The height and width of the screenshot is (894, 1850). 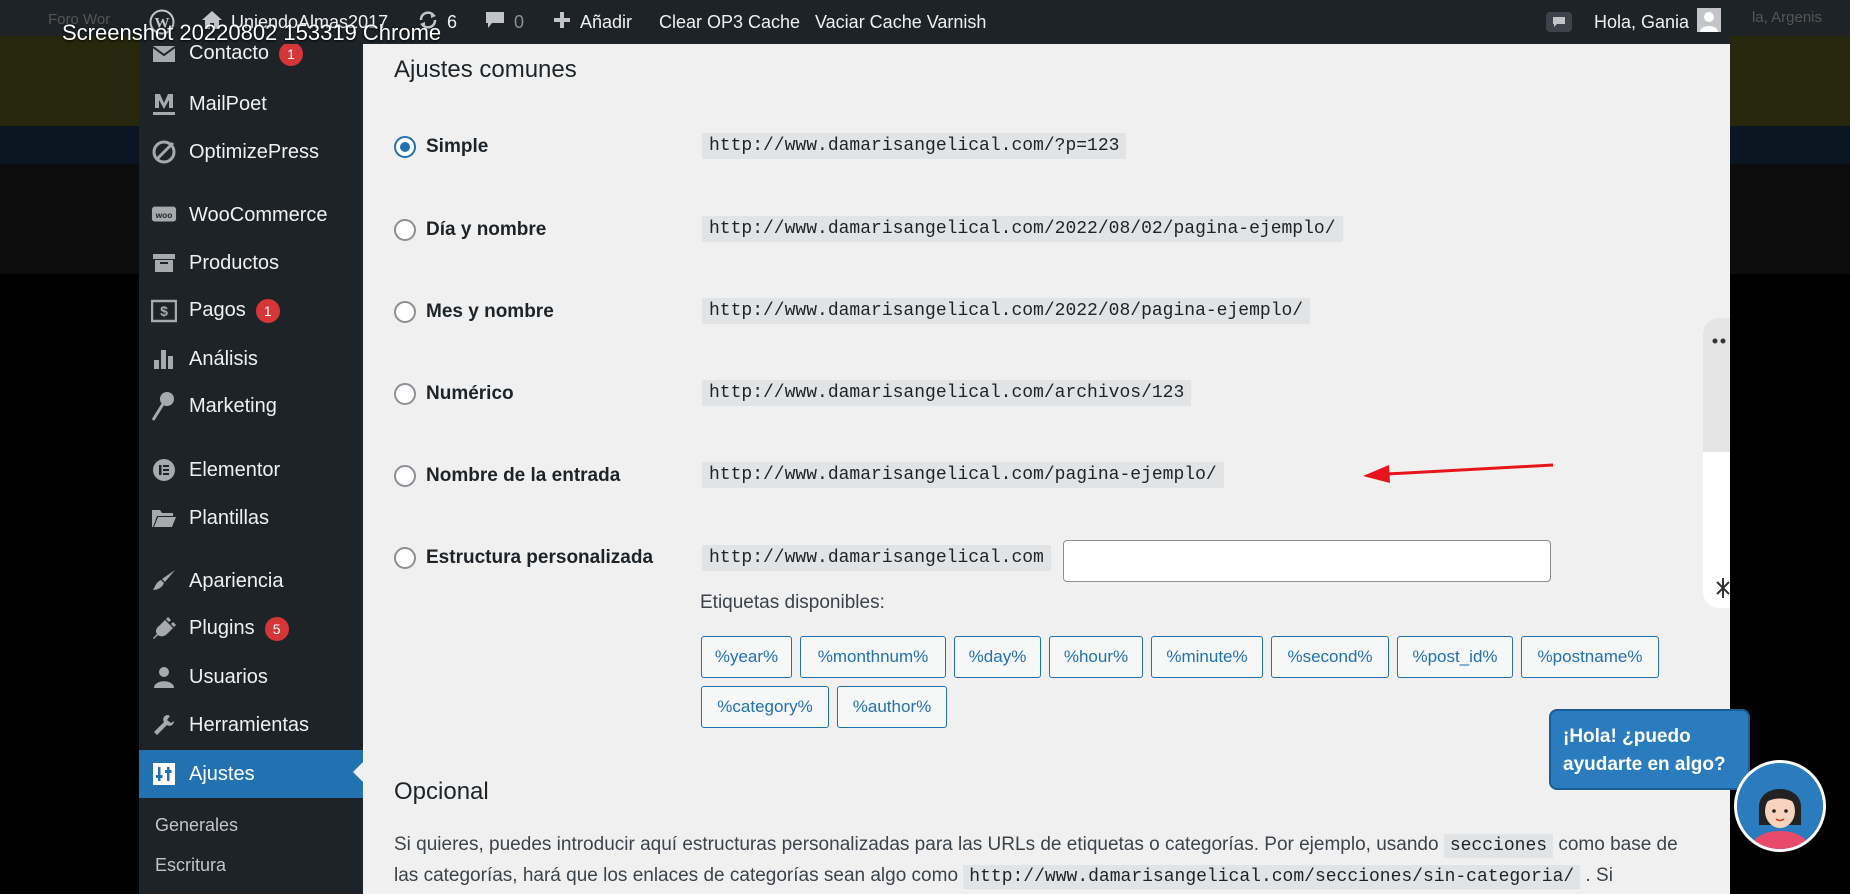 What do you see at coordinates (1330, 657) in the screenshot?
I see `tag-button-second: %second%` at bounding box center [1330, 657].